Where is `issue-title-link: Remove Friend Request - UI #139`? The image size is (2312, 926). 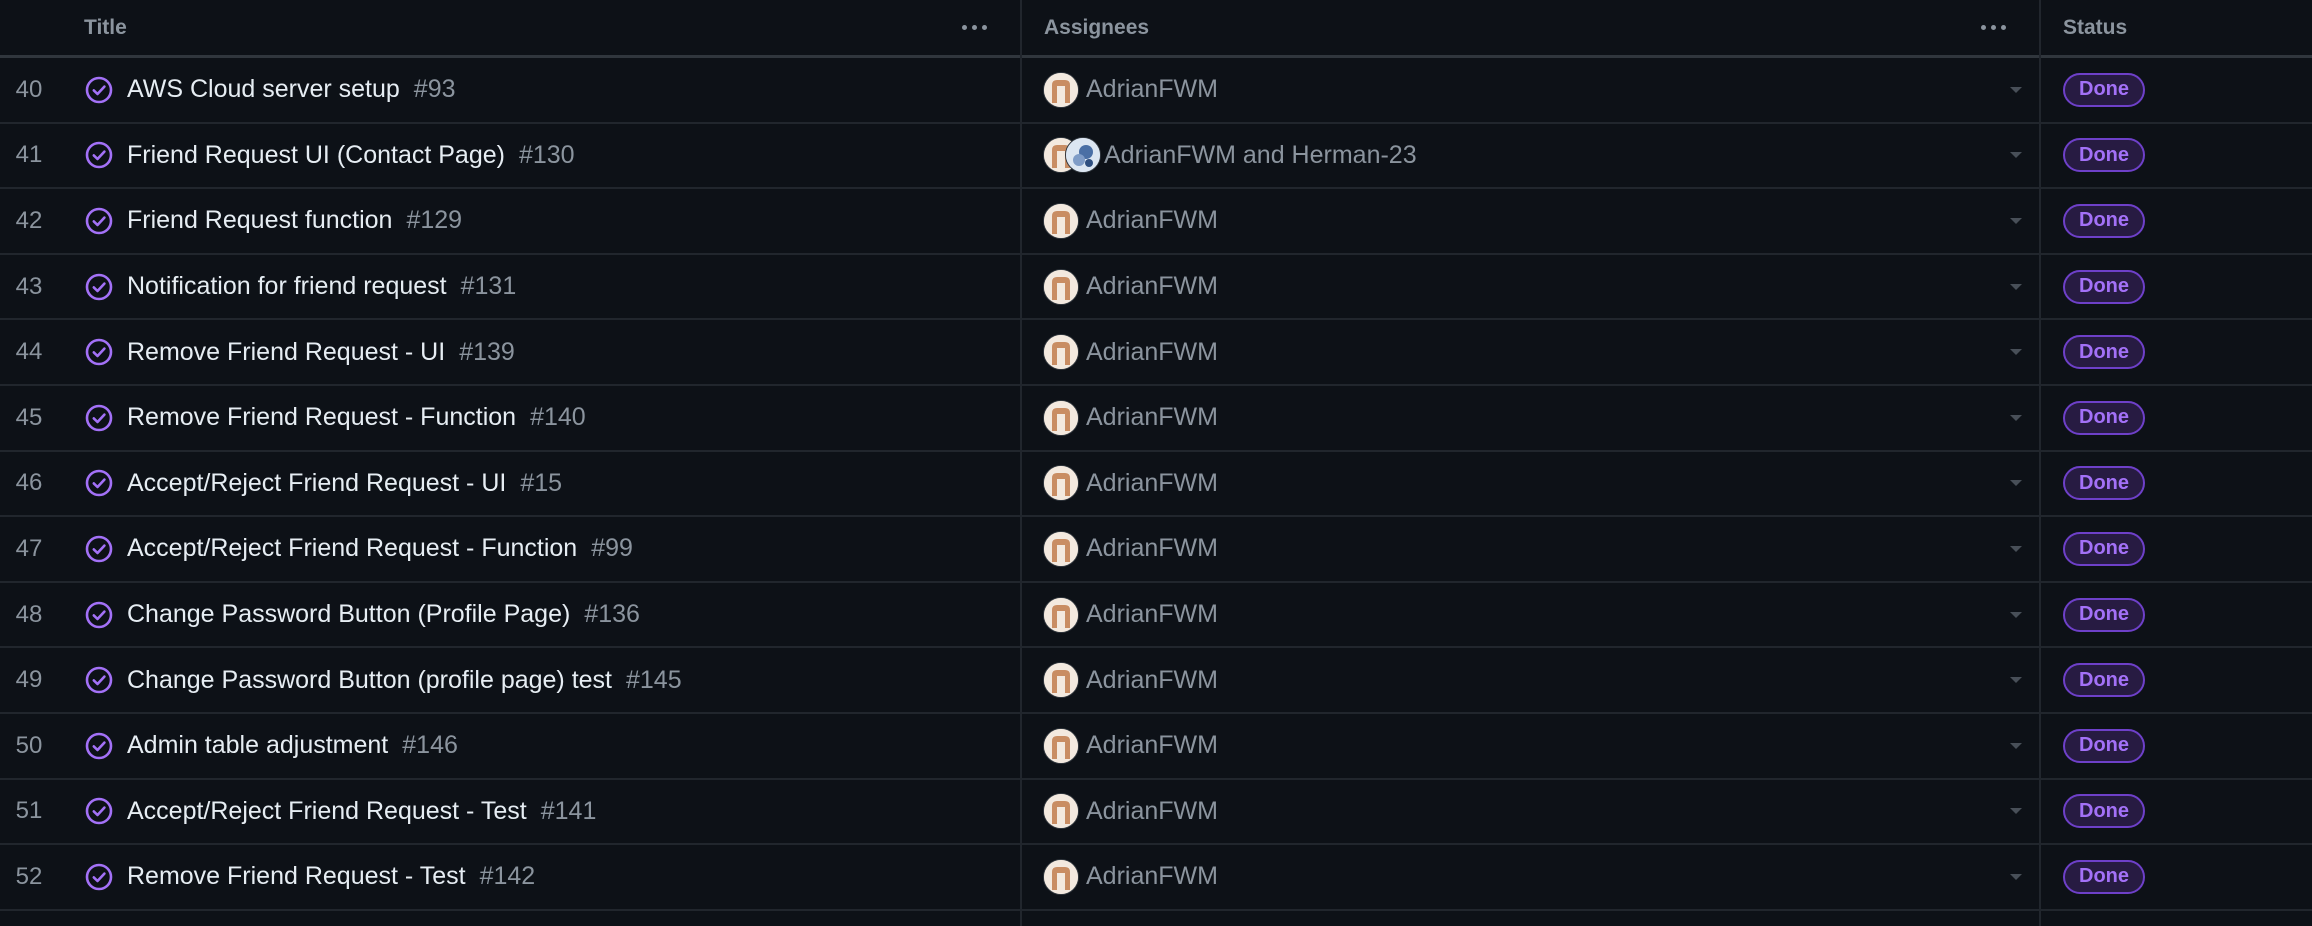 issue-title-link: Remove Friend Request - UI #139 is located at coordinates (321, 352).